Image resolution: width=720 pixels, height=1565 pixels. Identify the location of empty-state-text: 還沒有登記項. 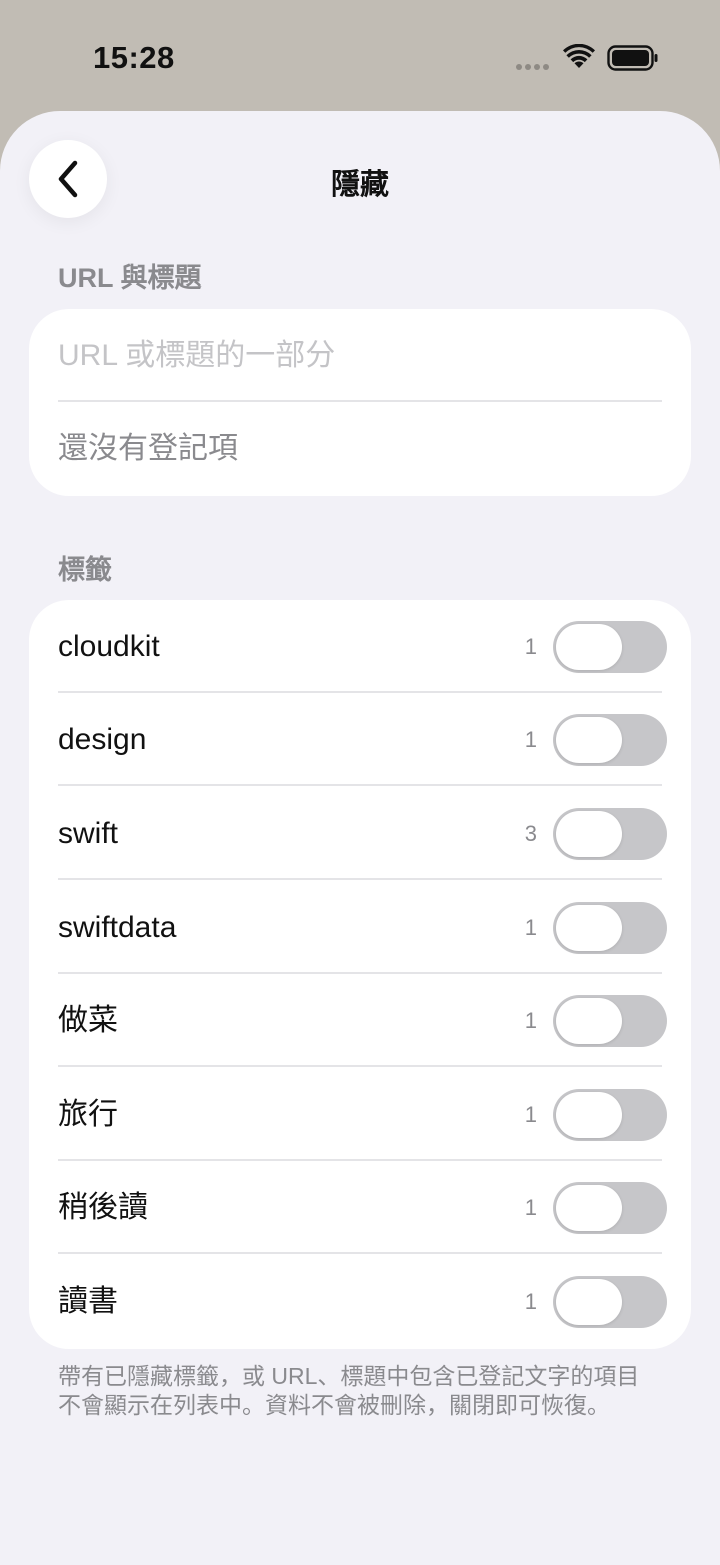
(148, 448).